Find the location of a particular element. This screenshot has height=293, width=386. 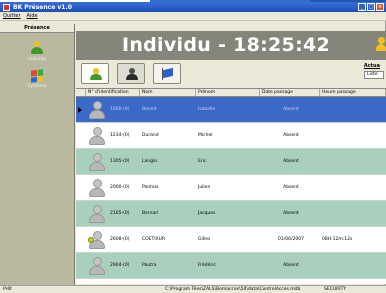

sidebar-header: Présence is located at coordinates (37, 28).